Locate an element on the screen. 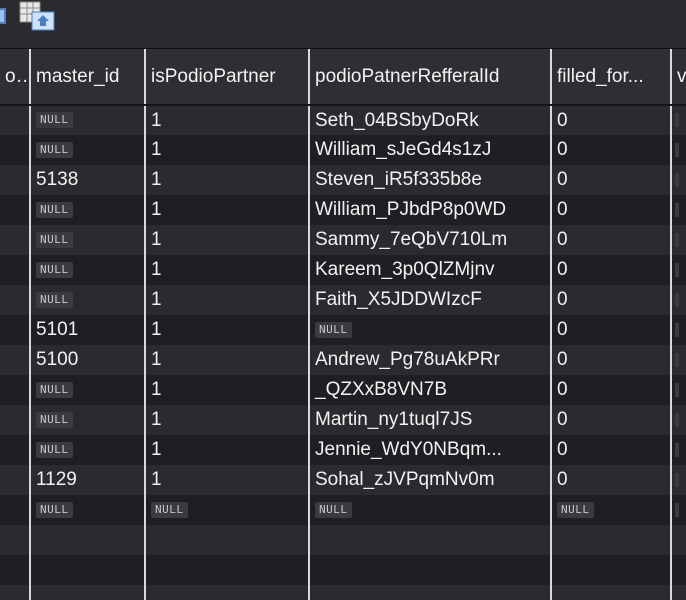  table-row: NULL 1 William_sJeGd4s1zJ 0 is located at coordinates (343, 150).